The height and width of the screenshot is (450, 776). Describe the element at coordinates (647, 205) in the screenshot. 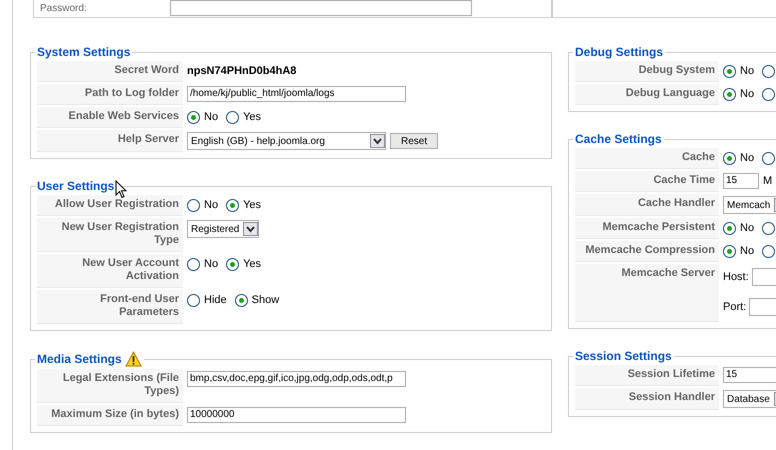

I see `setting-label: Cache Handler` at that location.